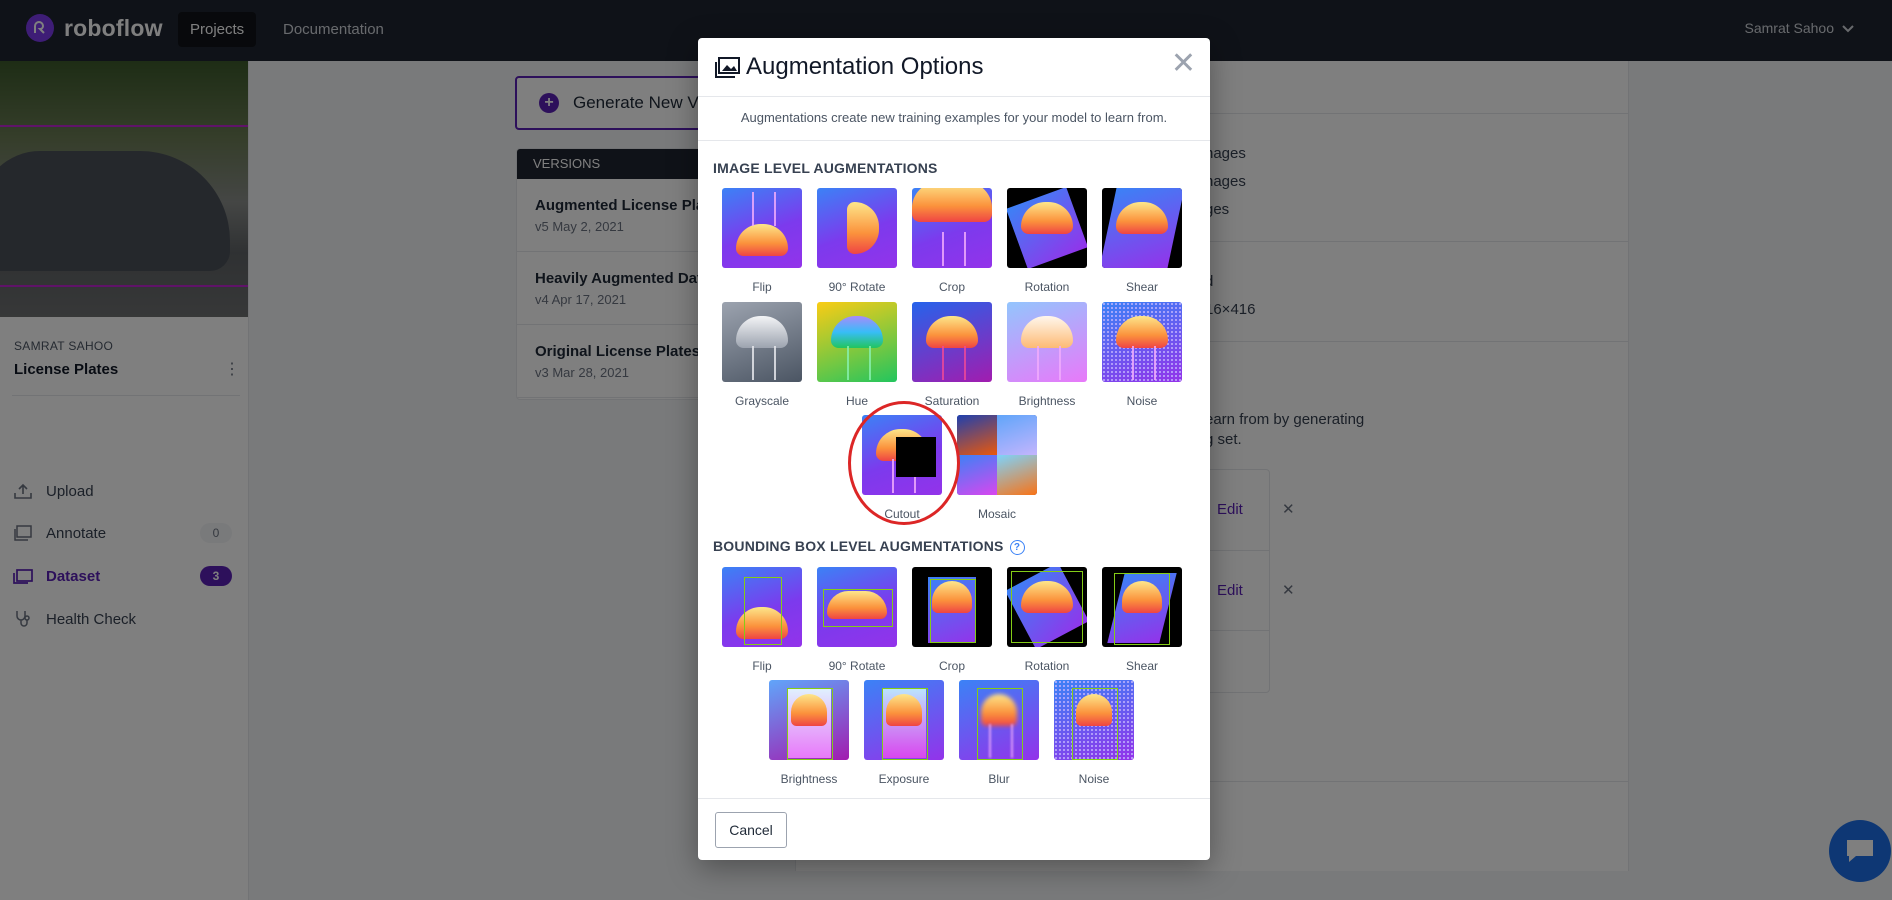  What do you see at coordinates (952, 355) in the screenshot?
I see `augmentation-tile-saturation: Saturation` at bounding box center [952, 355].